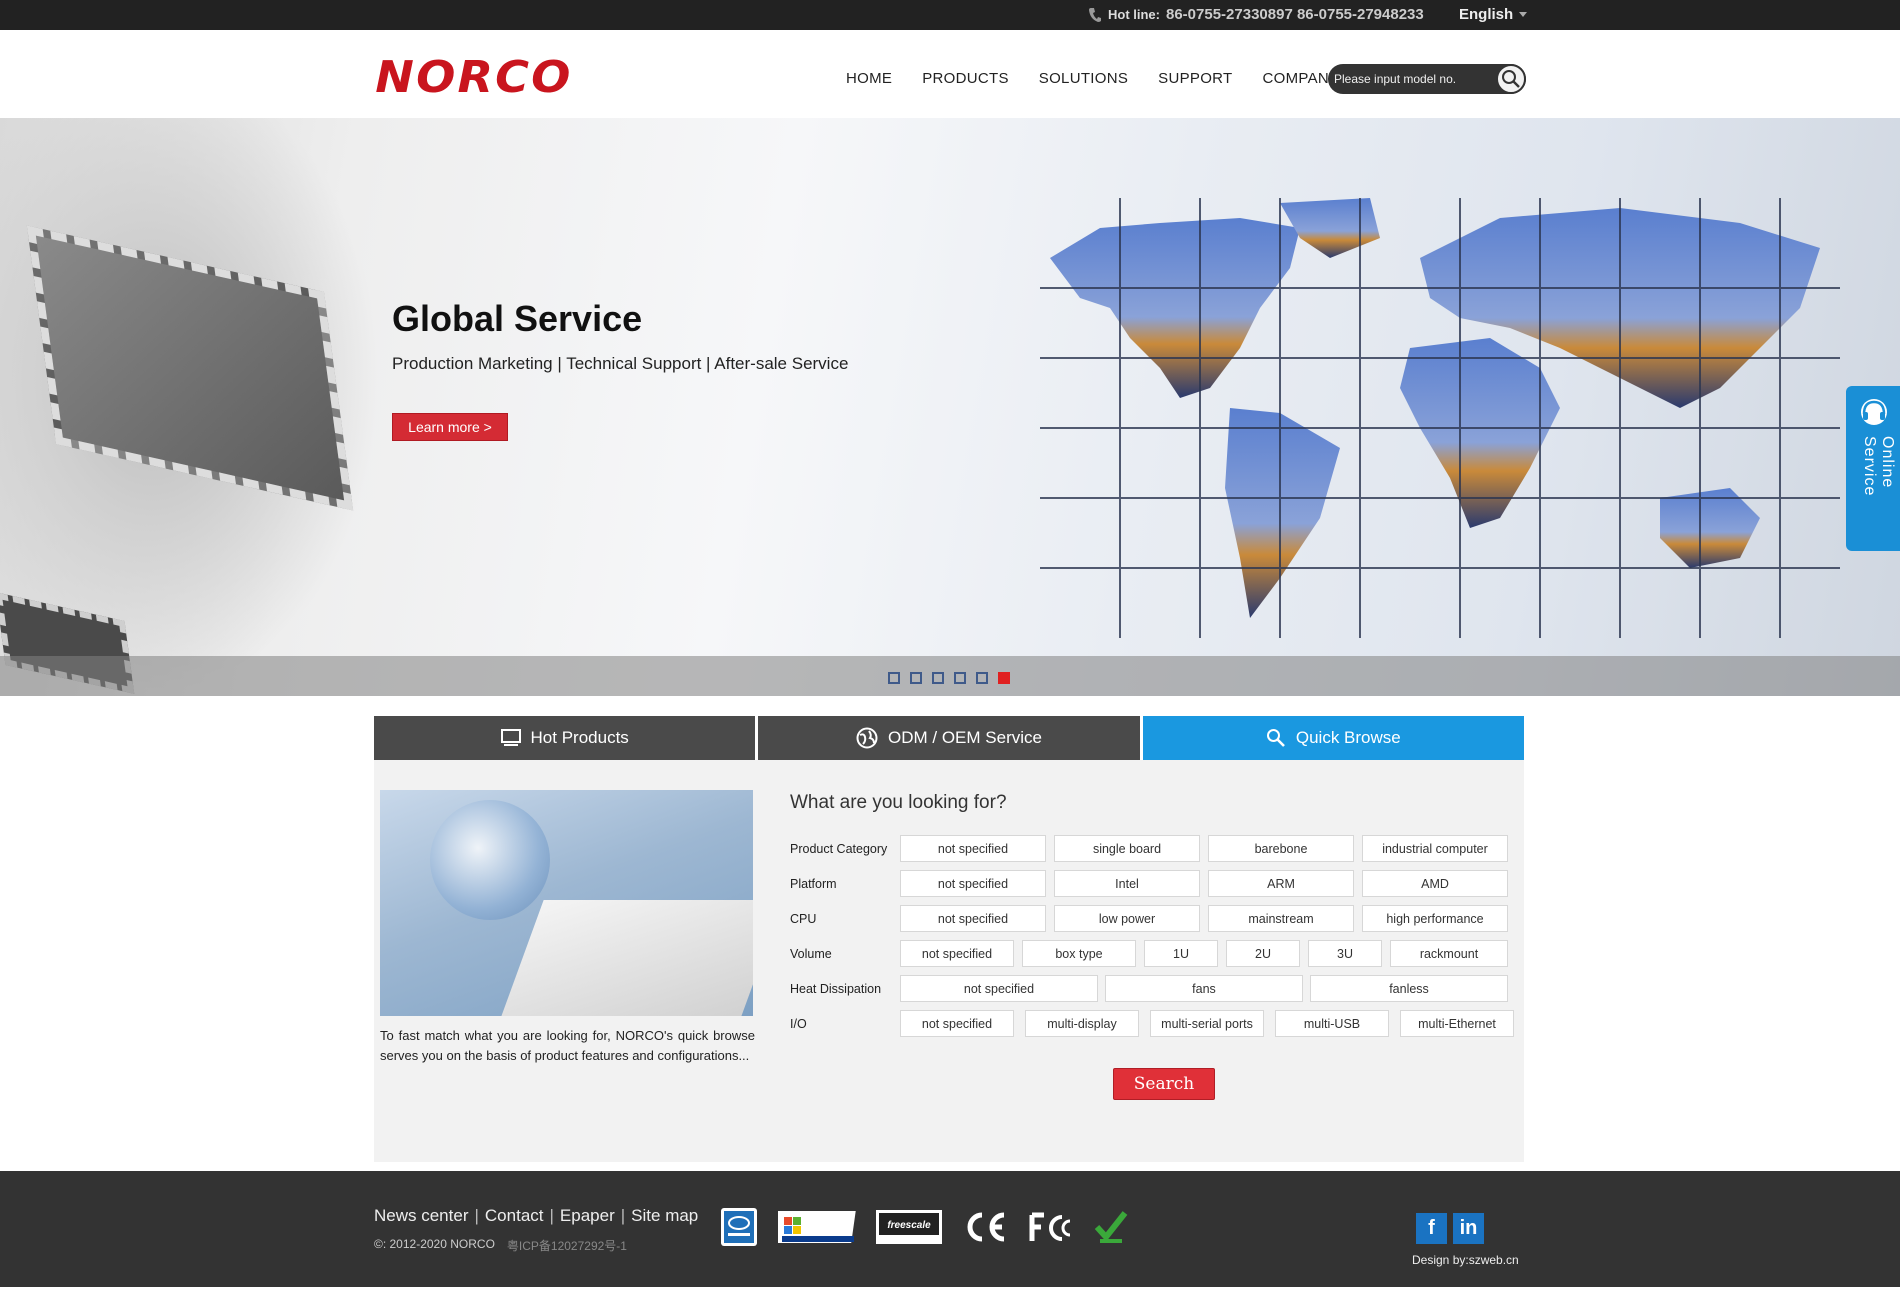 The image size is (1900, 1294). What do you see at coordinates (817, 1227) in the screenshot?
I see `windows-embedded-logo` at bounding box center [817, 1227].